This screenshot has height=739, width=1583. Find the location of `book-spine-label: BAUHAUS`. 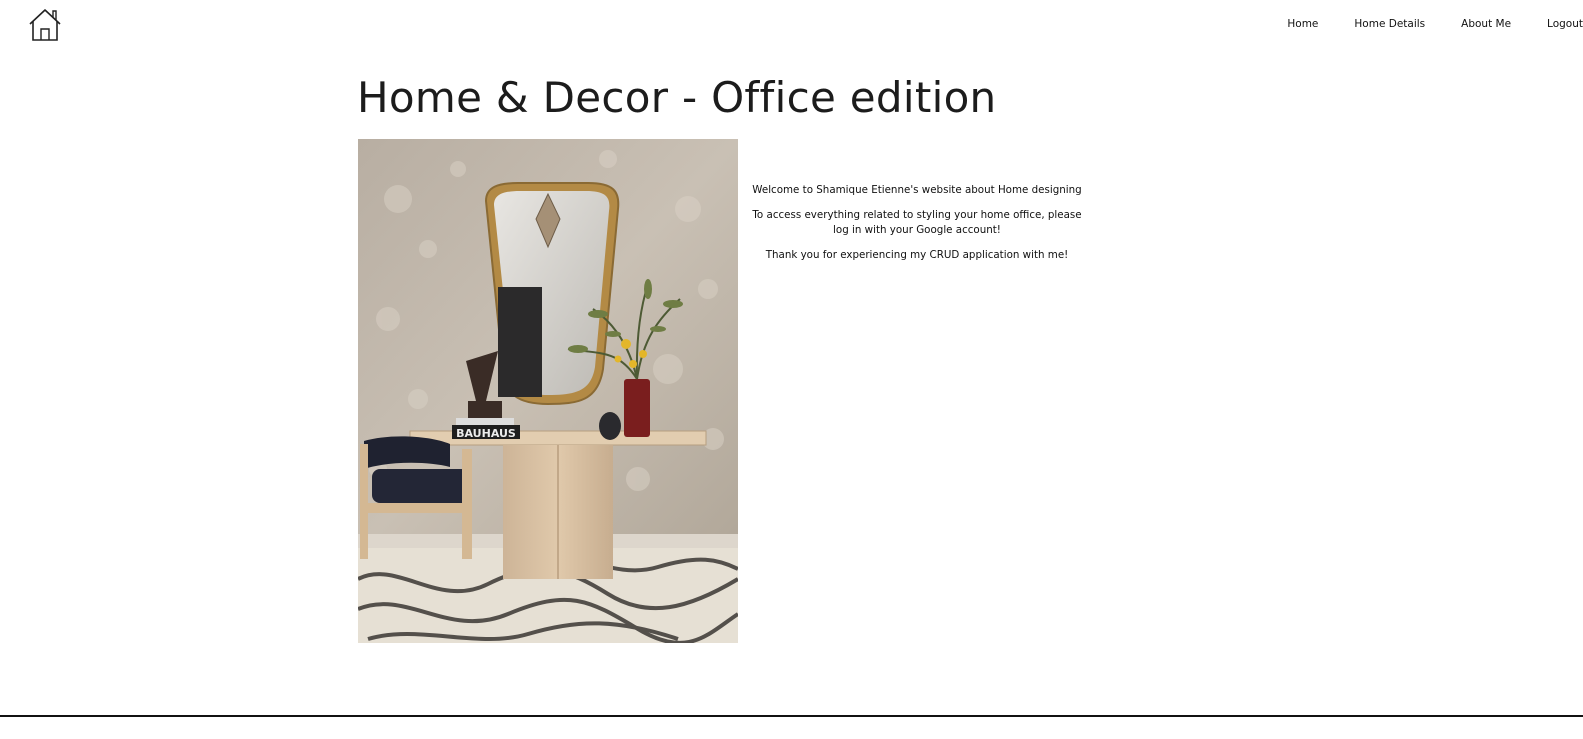

book-spine-label: BAUHAUS is located at coordinates (486, 433).